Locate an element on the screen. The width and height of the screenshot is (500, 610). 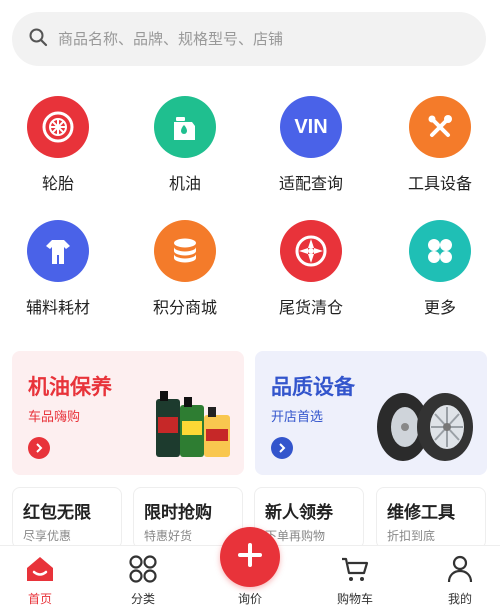
deal-subtitle: 折扣到底 is located at coordinates (411, 536).